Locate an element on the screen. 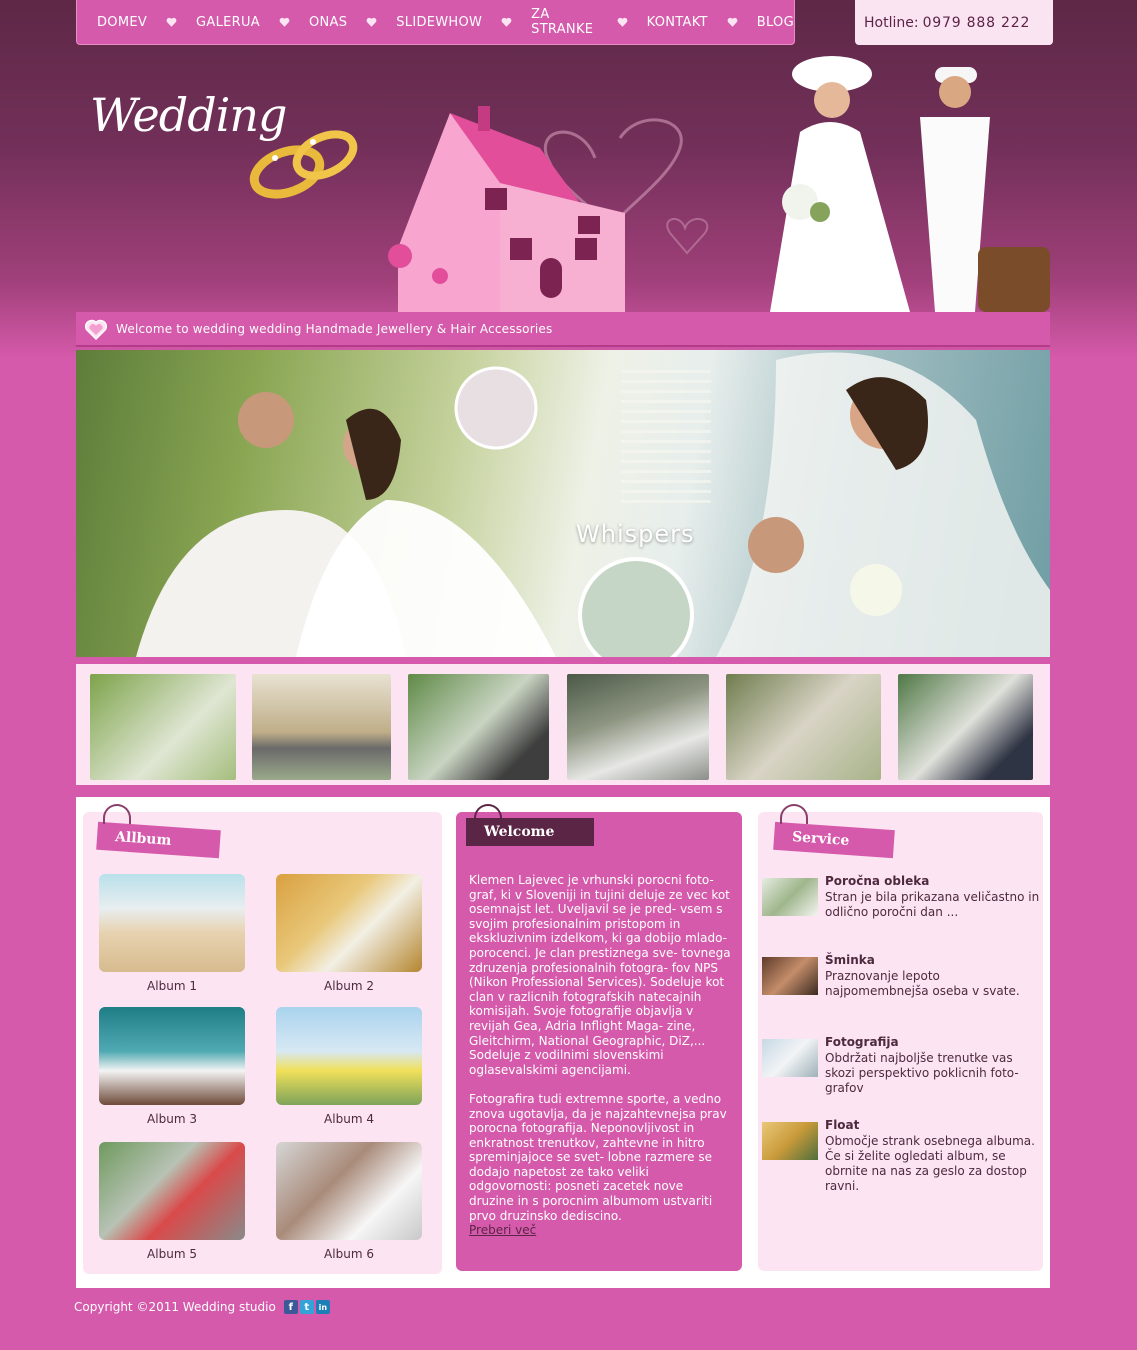 This screenshot has height=1350, width=1137. album-label: Album 5 is located at coordinates (172, 1254).